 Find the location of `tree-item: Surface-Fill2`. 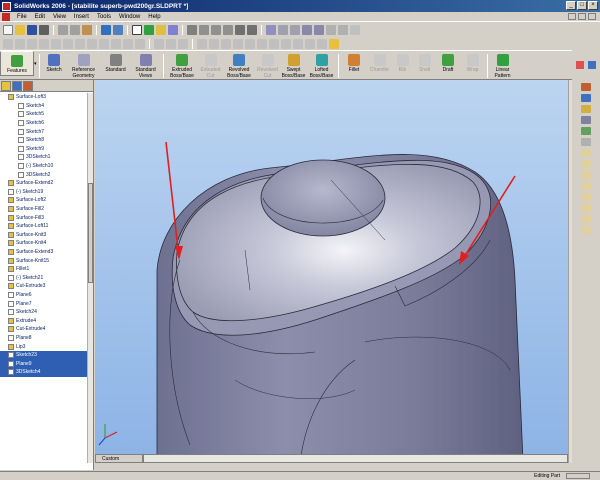

tree-item: Surface-Fill2 is located at coordinates (44, 209).